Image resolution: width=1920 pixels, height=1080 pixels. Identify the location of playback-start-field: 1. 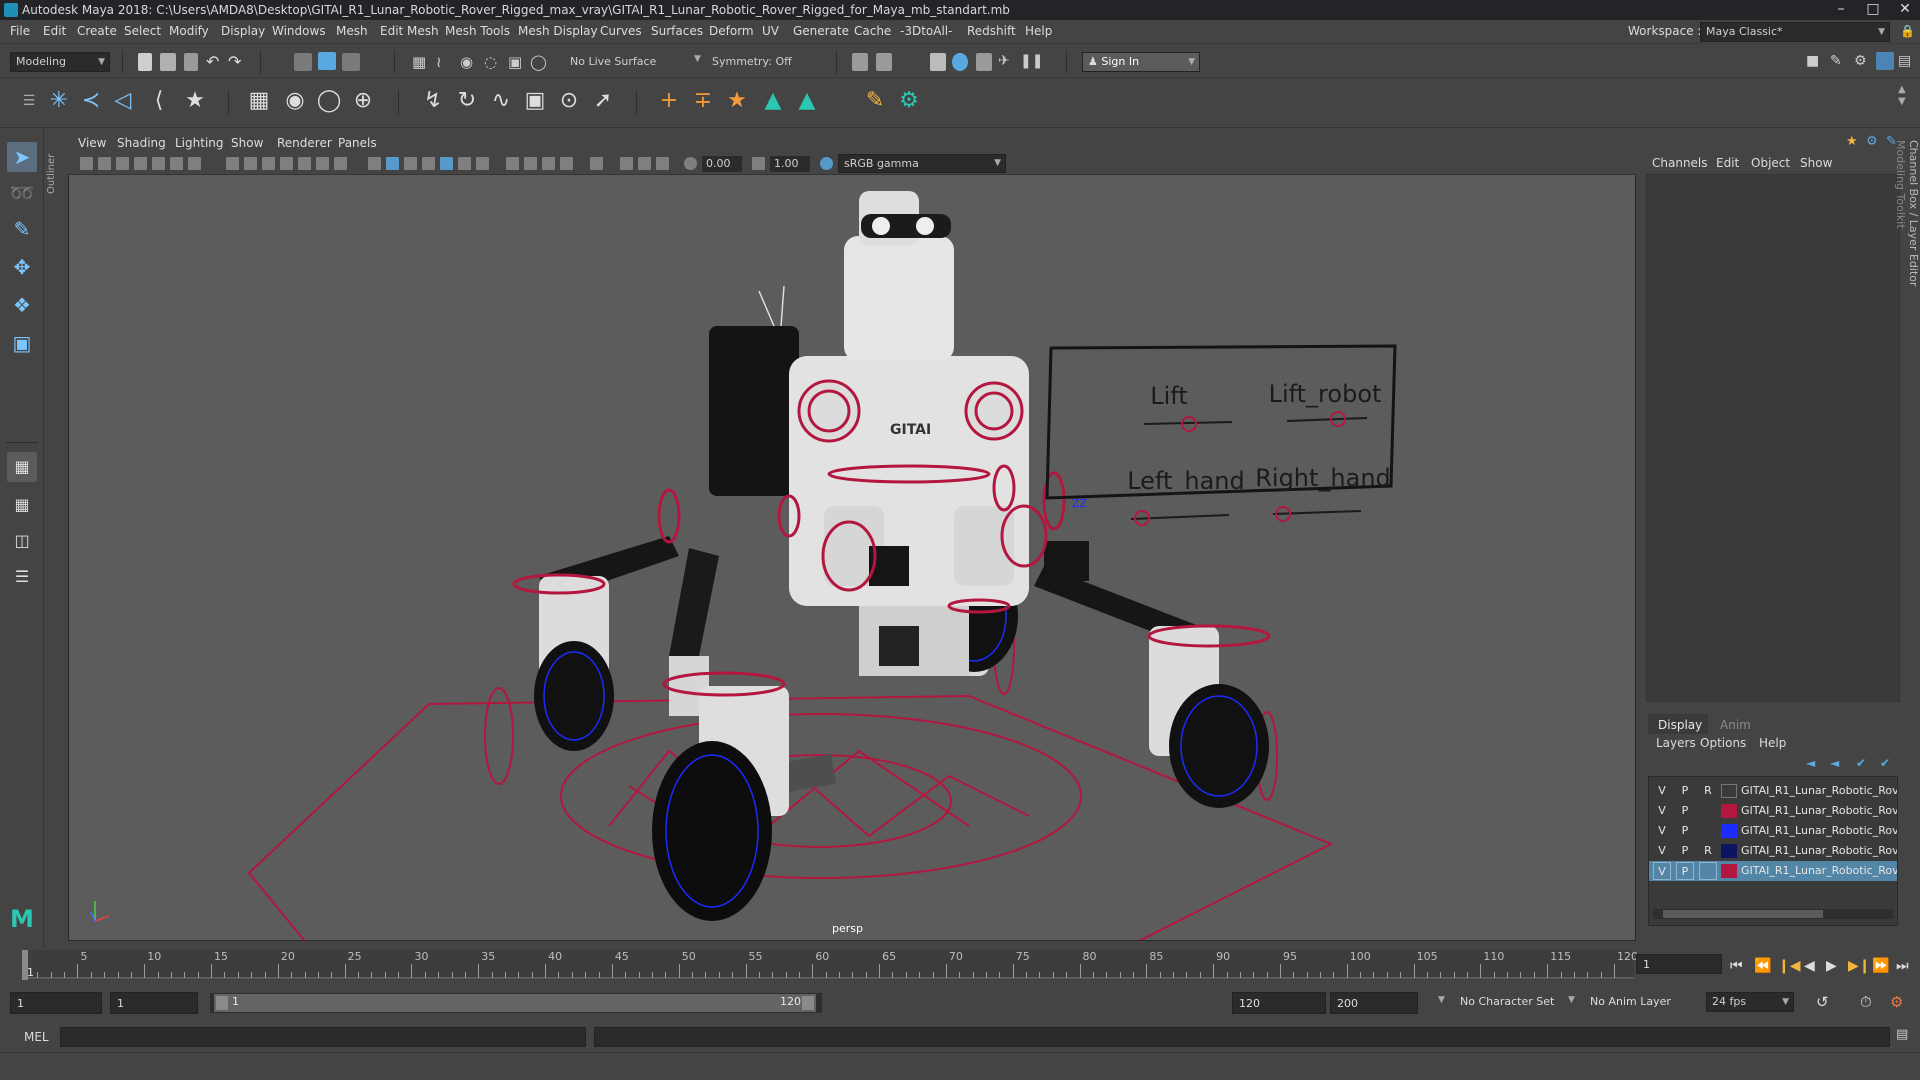
(154, 1003).